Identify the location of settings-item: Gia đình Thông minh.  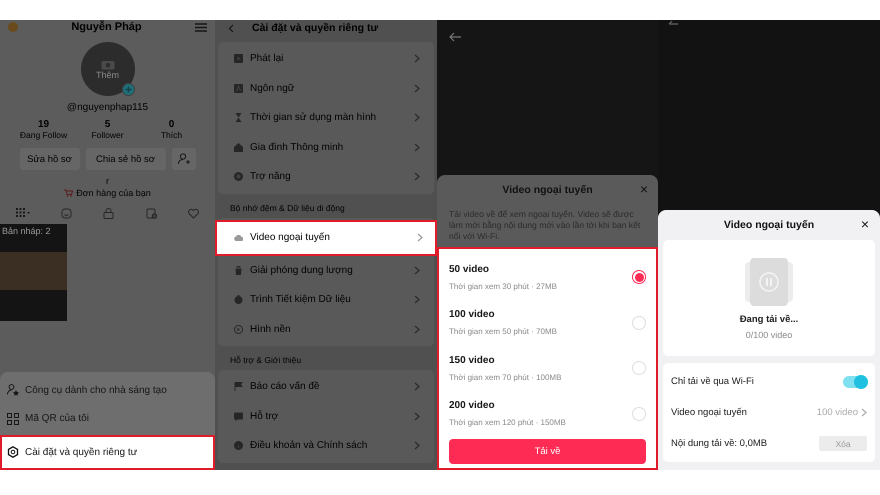
(326, 147).